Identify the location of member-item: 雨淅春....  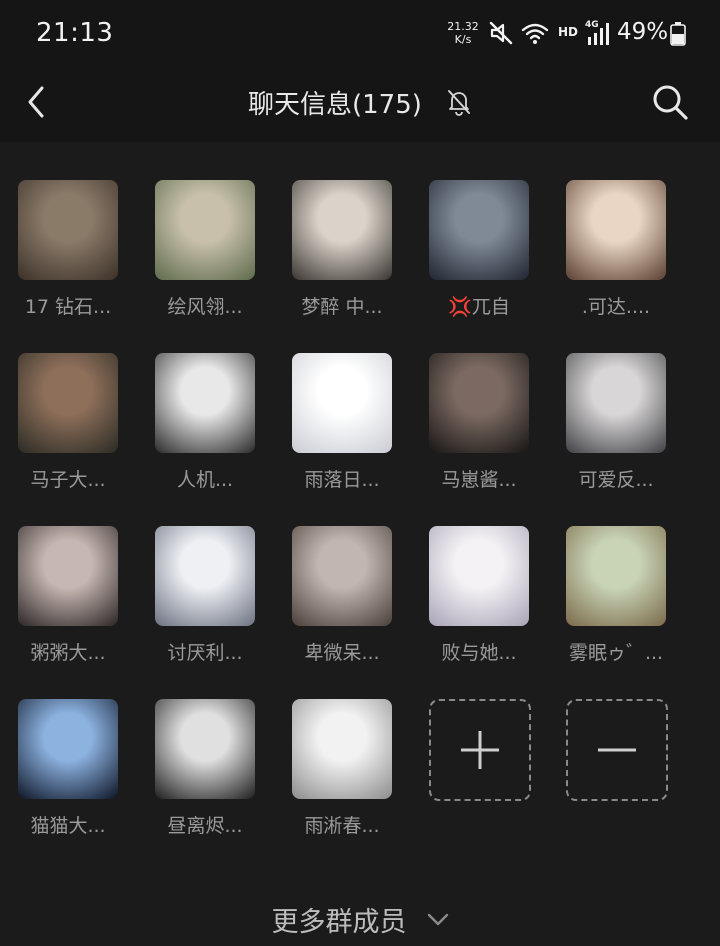
(334, 749).